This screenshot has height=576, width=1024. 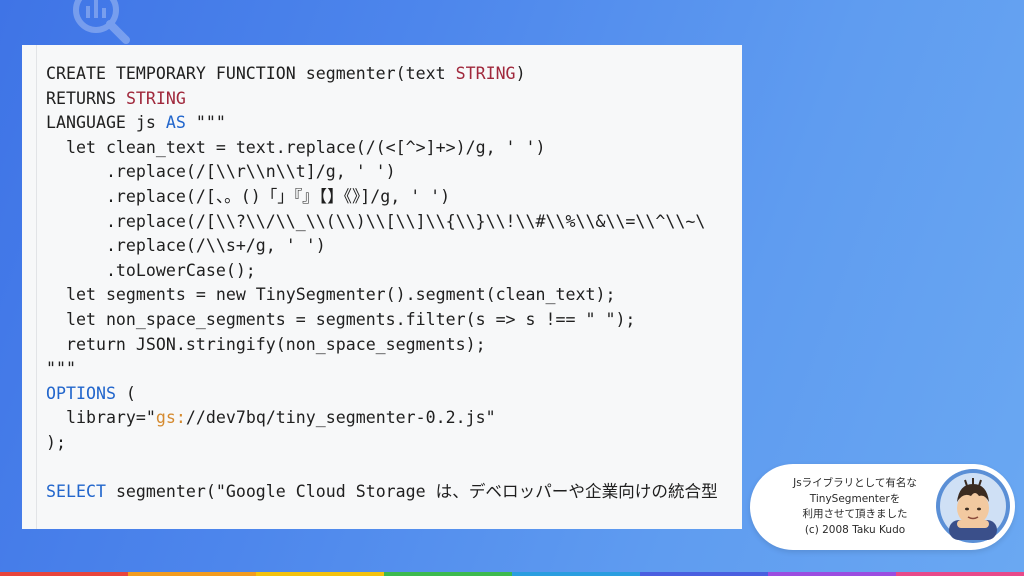 What do you see at coordinates (101, 22) in the screenshot?
I see `bigquery-search-icon` at bounding box center [101, 22].